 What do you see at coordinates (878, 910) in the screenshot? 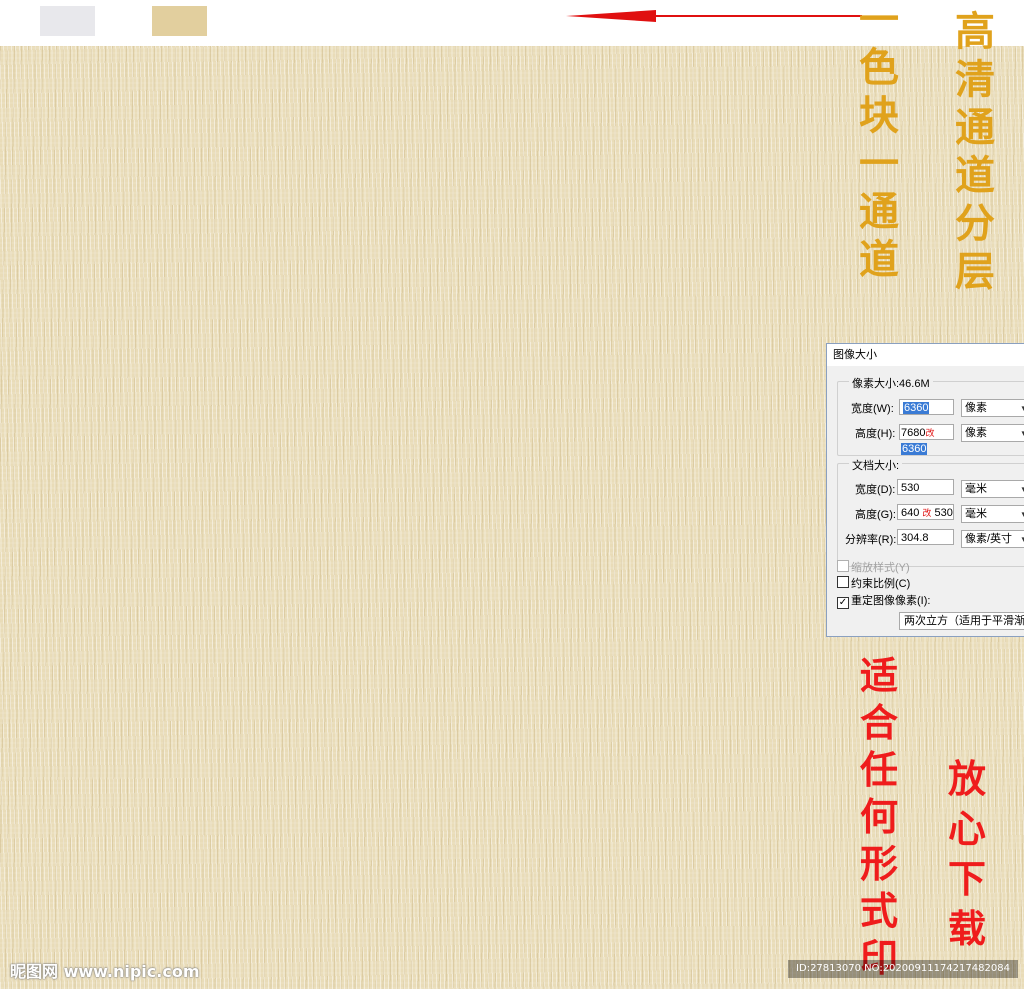
I see `char: 式` at bounding box center [878, 910].